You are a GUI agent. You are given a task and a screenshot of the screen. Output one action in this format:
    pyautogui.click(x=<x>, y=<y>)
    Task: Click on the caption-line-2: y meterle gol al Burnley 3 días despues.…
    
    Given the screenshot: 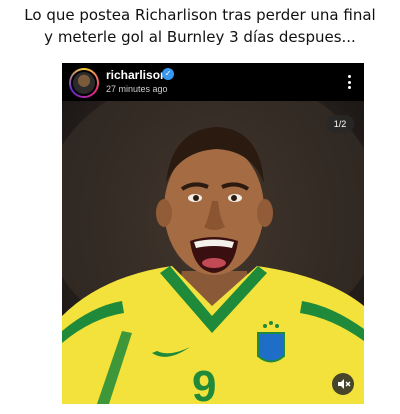 What is the action you would take?
    pyautogui.click(x=200, y=37)
    